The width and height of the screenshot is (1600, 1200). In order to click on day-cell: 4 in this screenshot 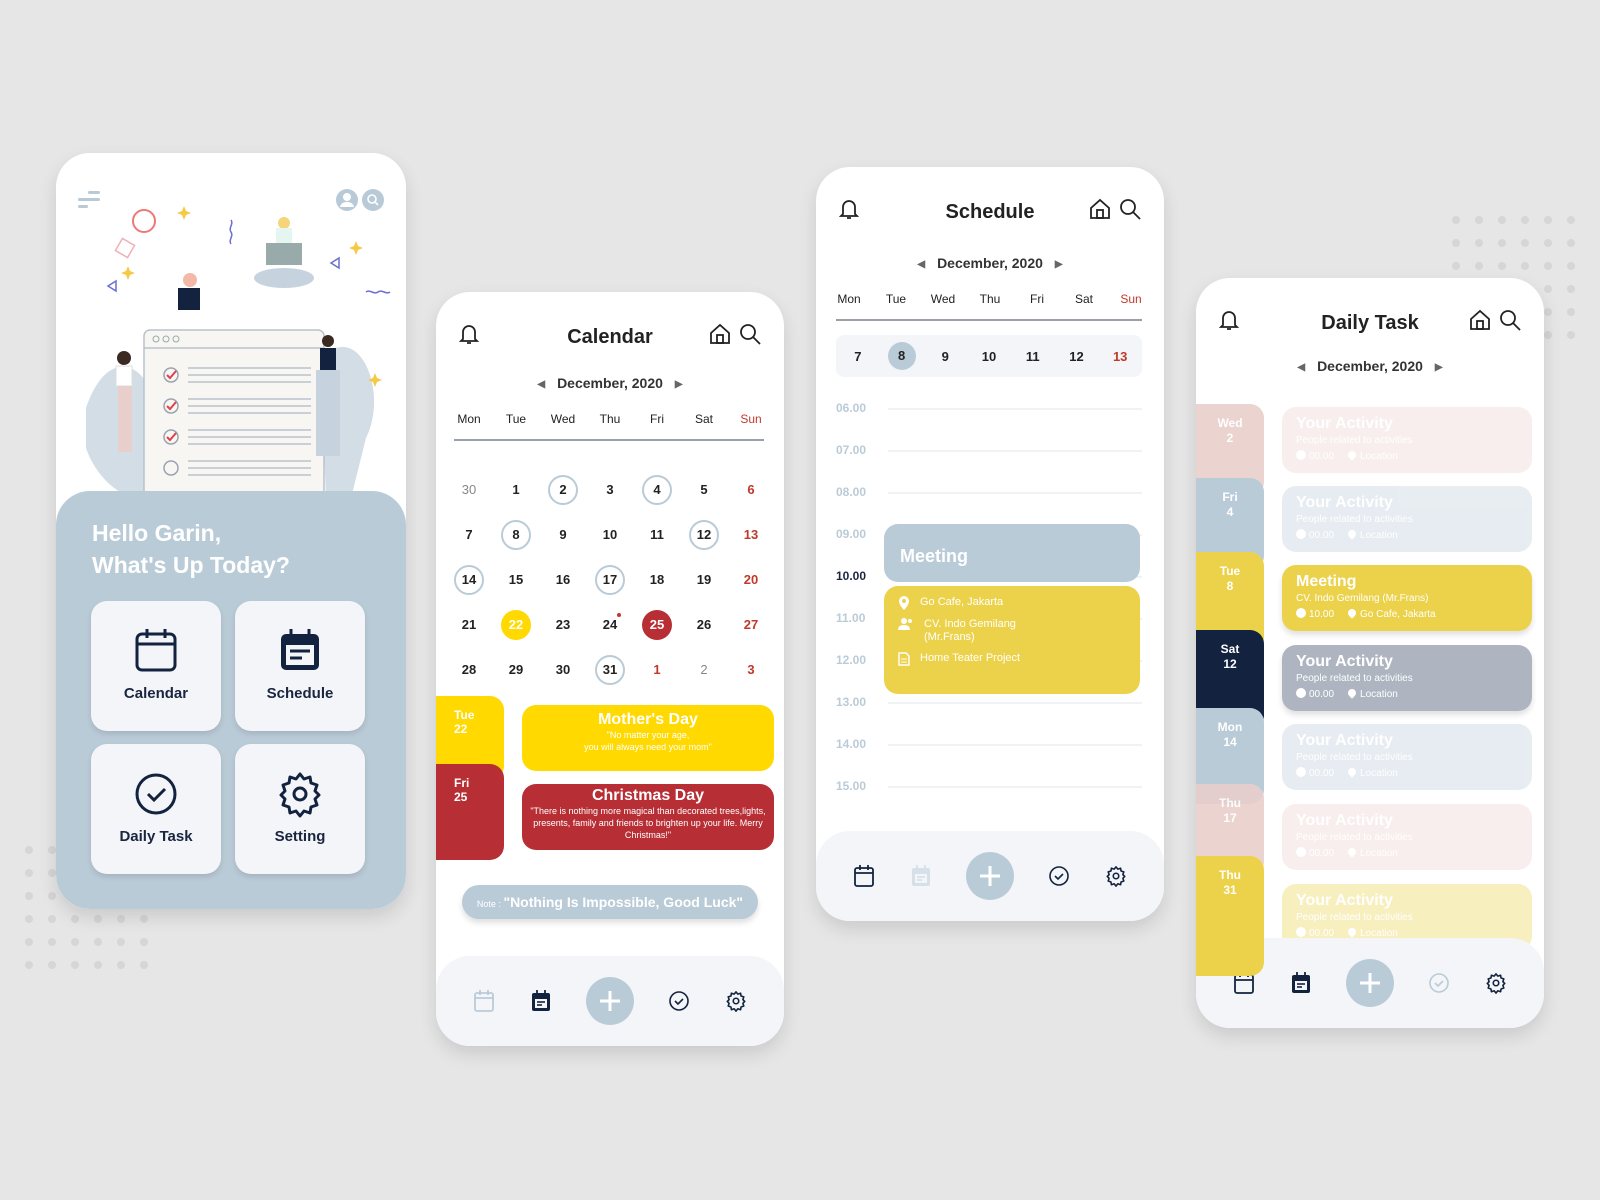, I will do `click(657, 489)`.